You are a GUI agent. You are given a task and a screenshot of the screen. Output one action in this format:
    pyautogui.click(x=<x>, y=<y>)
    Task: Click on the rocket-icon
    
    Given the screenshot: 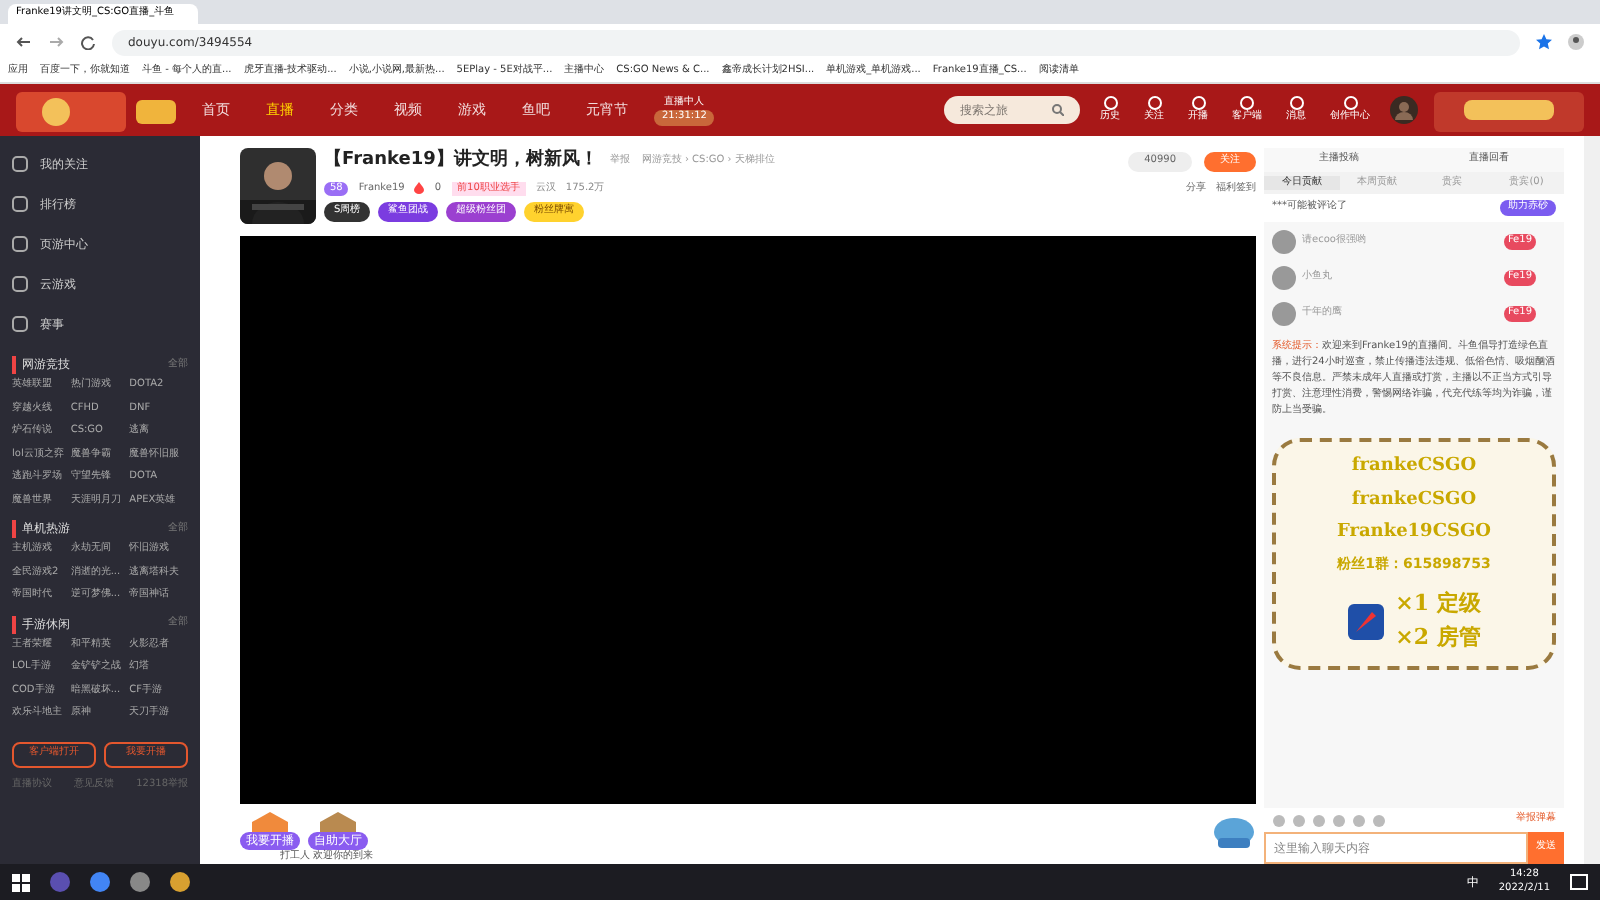 What is the action you would take?
    pyautogui.click(x=1365, y=621)
    